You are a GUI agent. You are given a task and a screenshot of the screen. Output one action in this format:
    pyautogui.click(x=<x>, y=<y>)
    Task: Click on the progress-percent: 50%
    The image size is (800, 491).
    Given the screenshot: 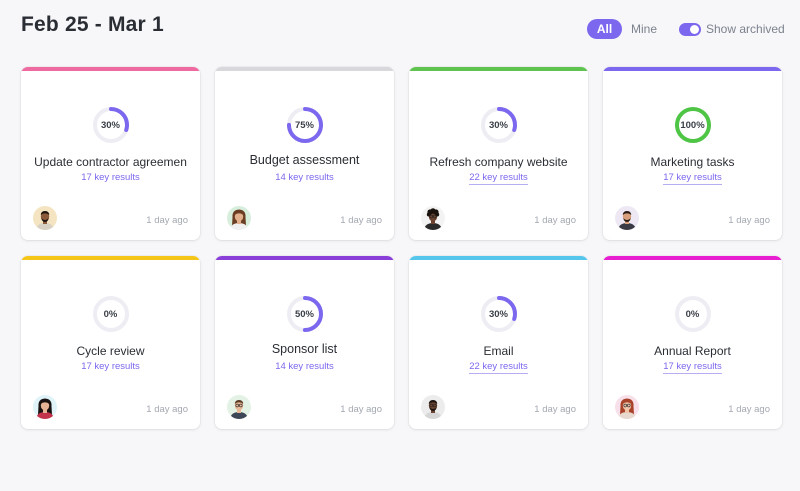 What is the action you would take?
    pyautogui.click(x=304, y=314)
    